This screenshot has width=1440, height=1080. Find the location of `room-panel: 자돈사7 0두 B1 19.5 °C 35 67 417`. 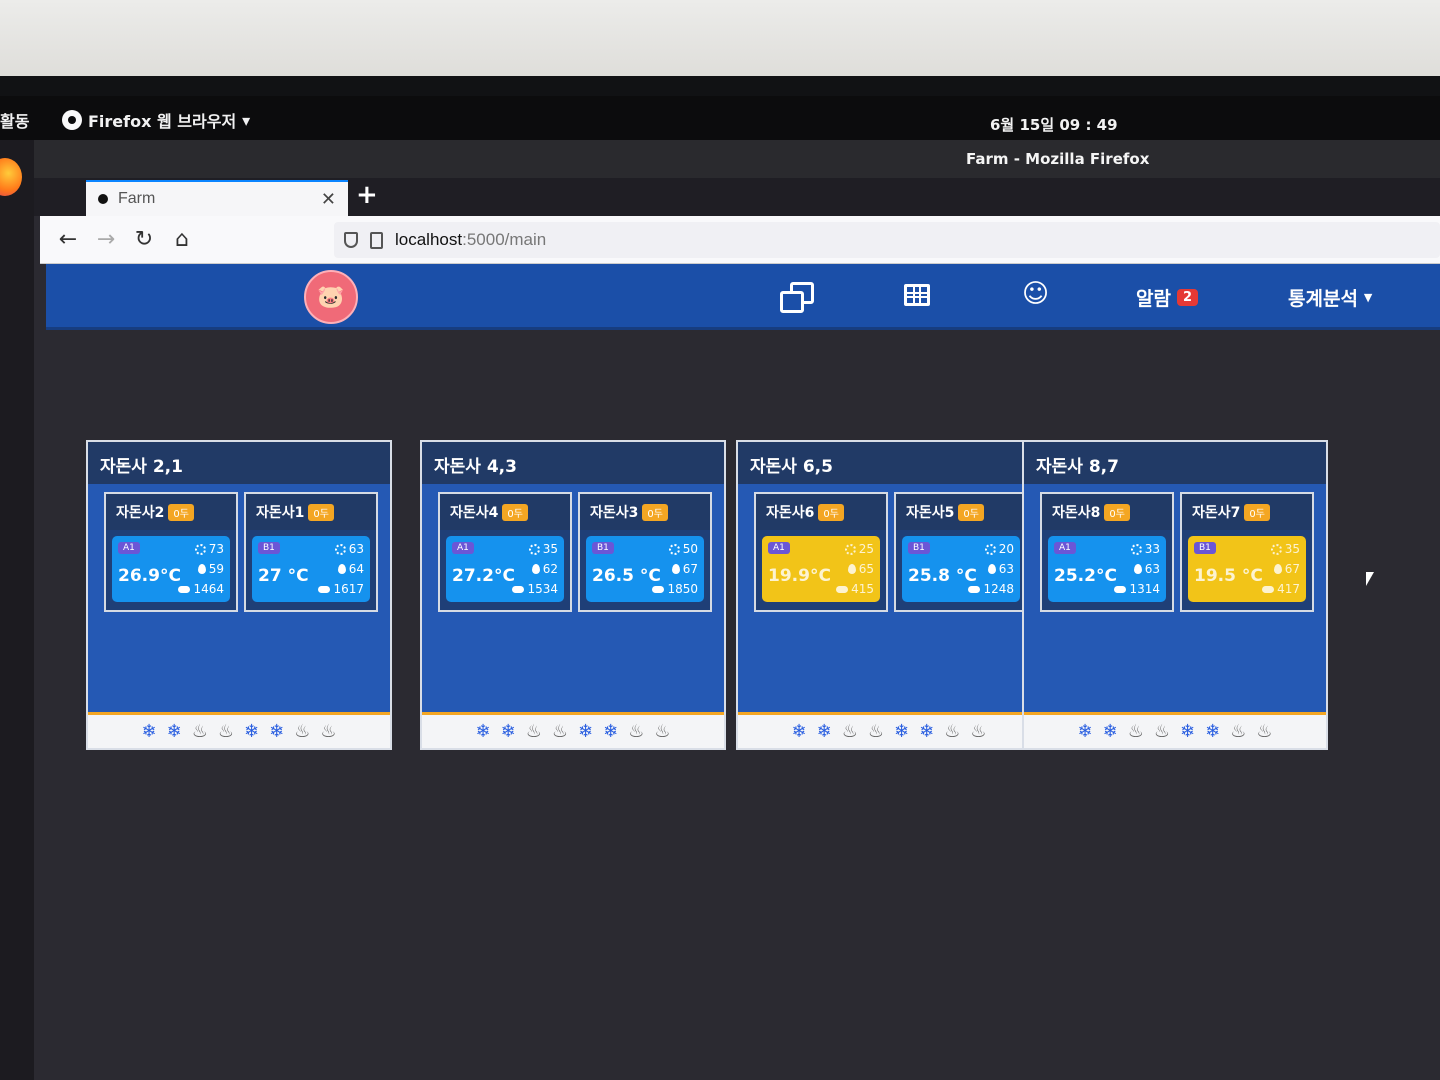

room-panel: 자돈사7 0두 B1 19.5 °C 35 67 417 is located at coordinates (1247, 552).